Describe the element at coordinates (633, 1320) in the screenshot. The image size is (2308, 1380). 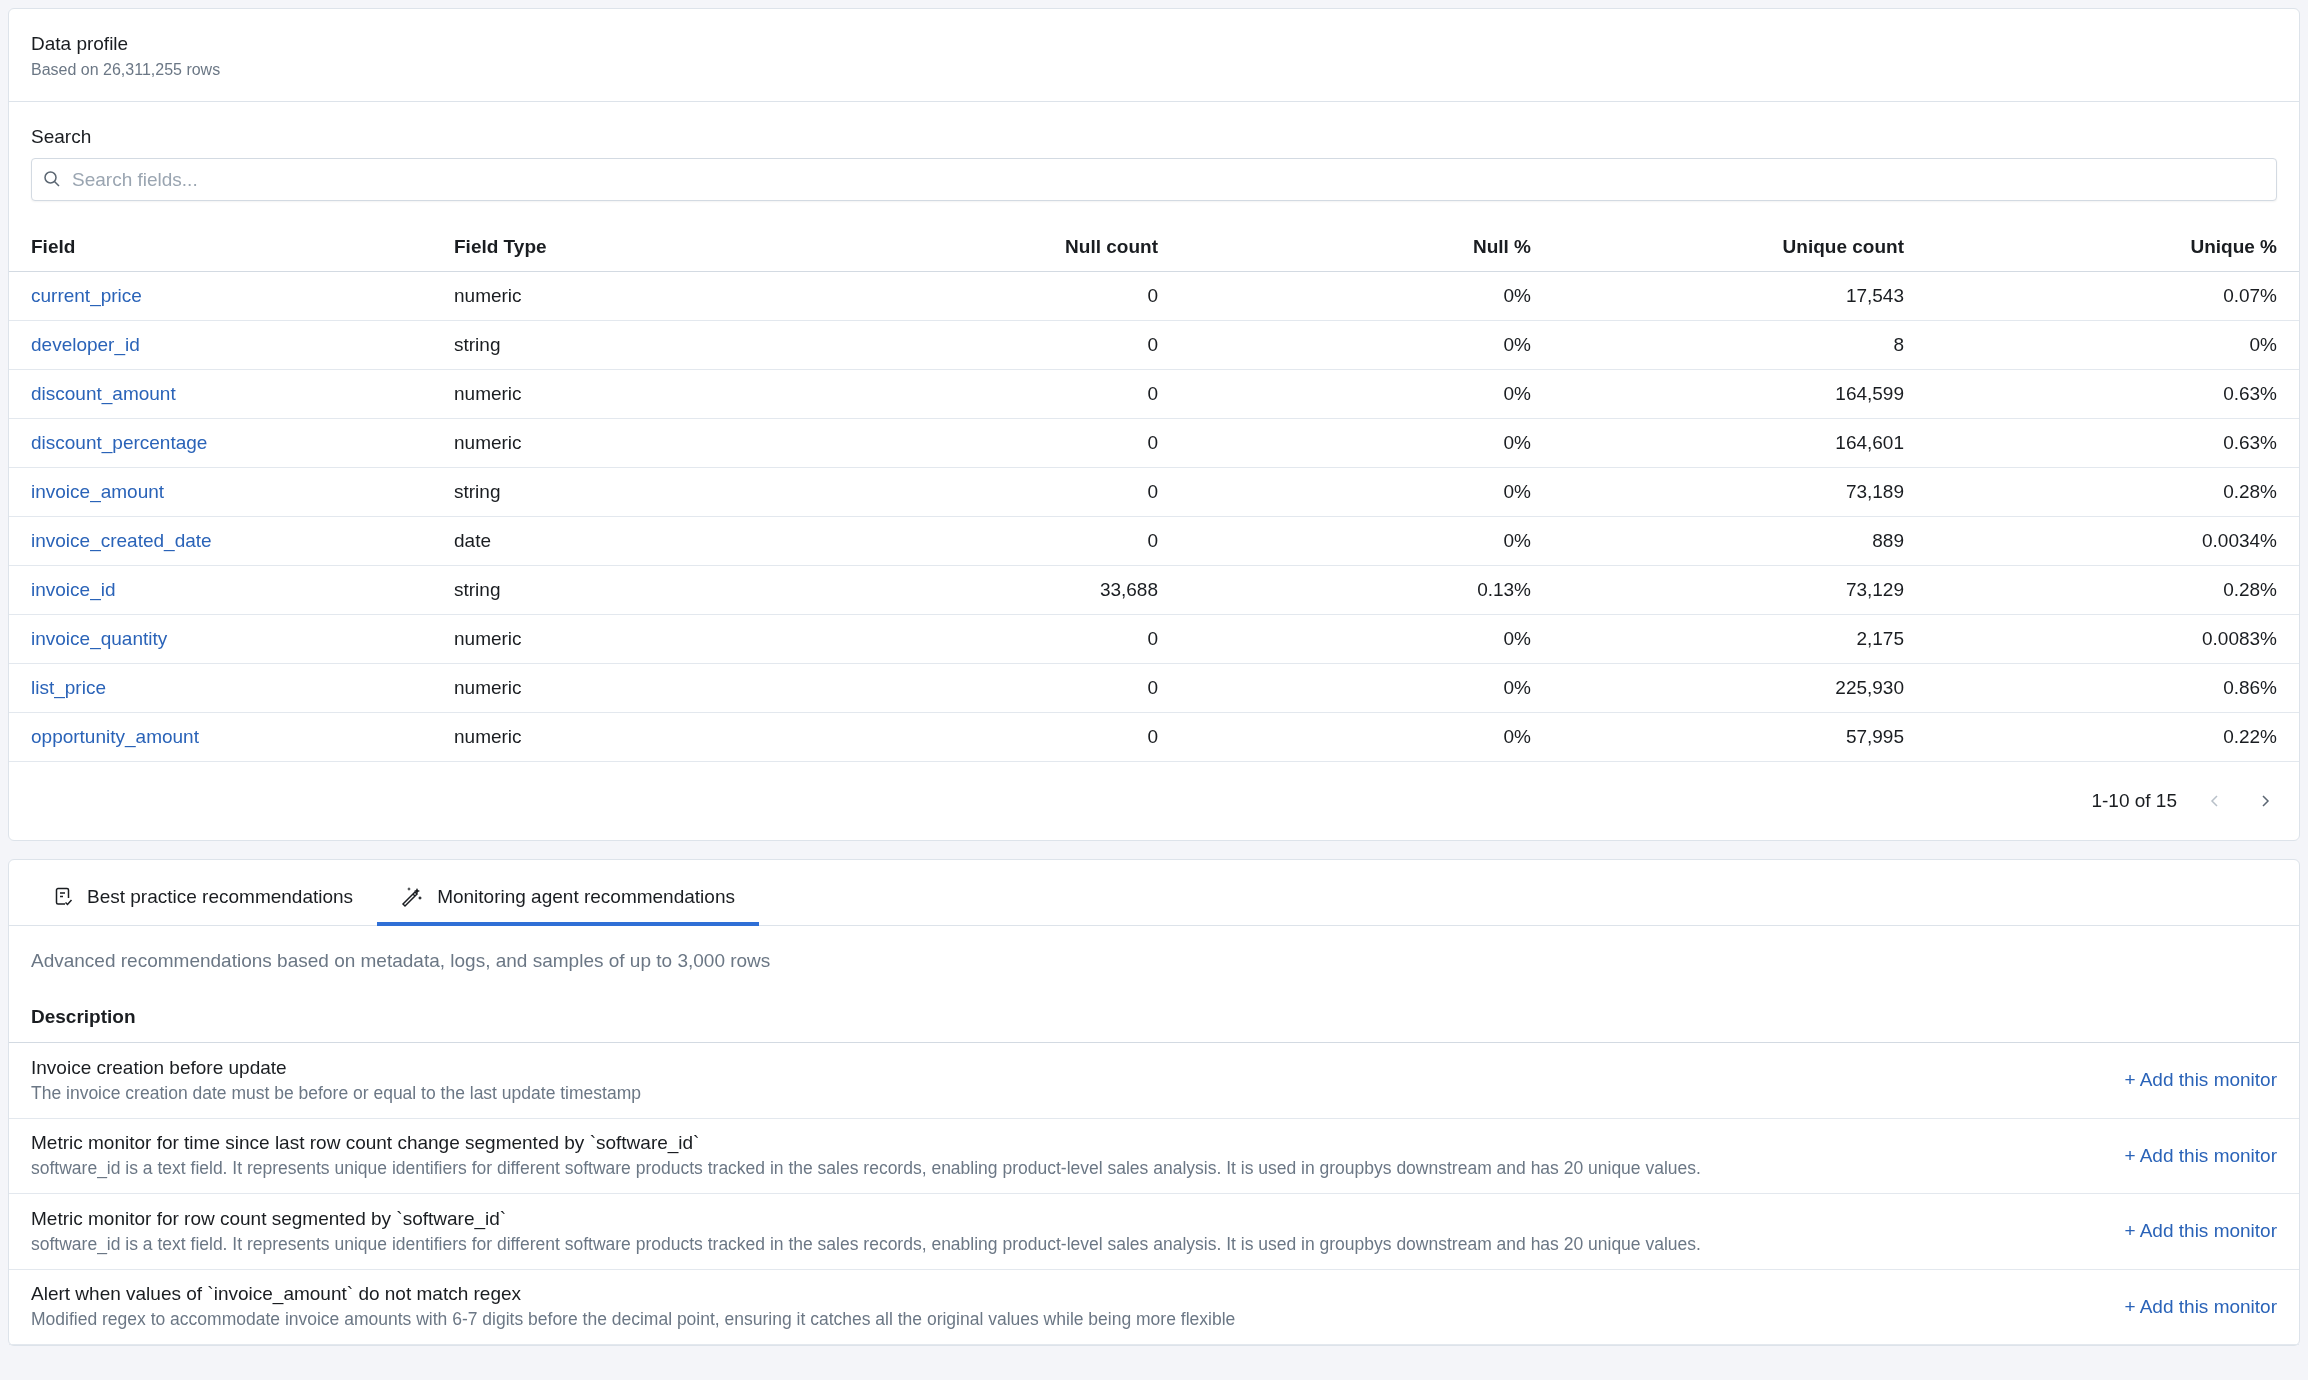
I see `monitor-description: Modified regex to accommodate invoice amounts with 6-7 digits before the decimal point, ensuring it catches all the original values while being more flexible` at that location.